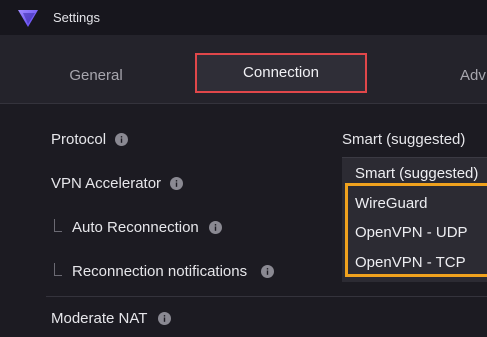 The image size is (487, 337). What do you see at coordinates (135, 227) in the screenshot?
I see `auto-reconnection-label: Auto Reconnection` at bounding box center [135, 227].